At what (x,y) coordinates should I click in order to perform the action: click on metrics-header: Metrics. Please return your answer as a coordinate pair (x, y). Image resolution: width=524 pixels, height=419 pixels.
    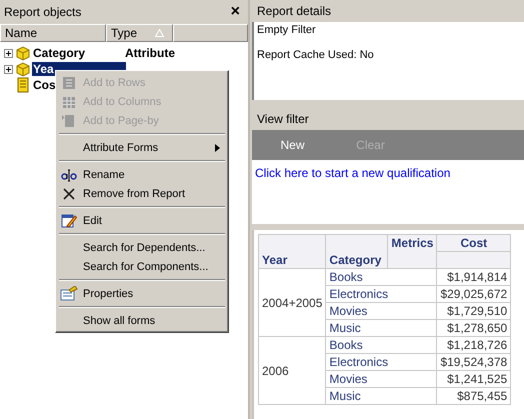
    Looking at the image, I should click on (412, 251).